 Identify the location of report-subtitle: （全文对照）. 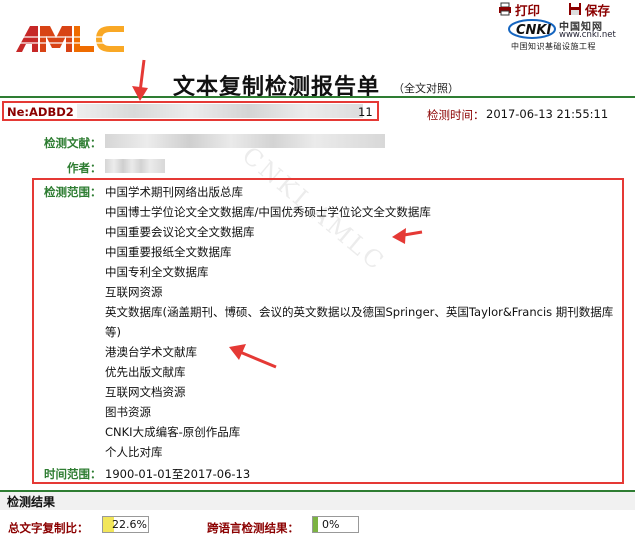
(426, 88).